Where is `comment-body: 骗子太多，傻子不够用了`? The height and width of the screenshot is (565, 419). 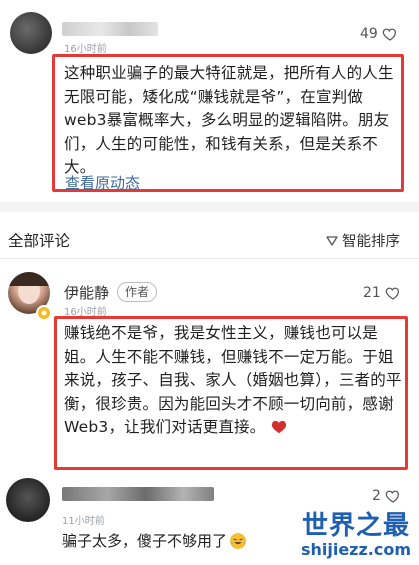 comment-body: 骗子太多，傻子不够用了 is located at coordinates (154, 540).